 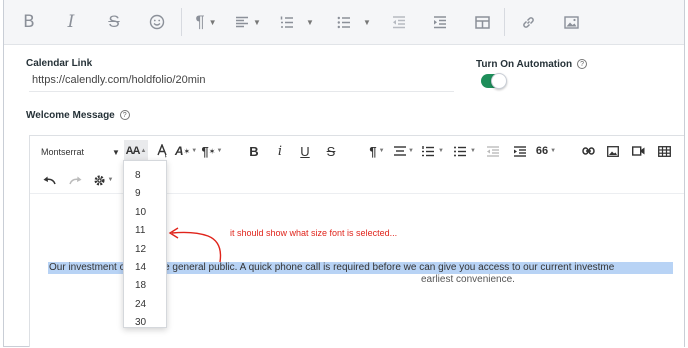 I want to click on emoji-button, so click(x=157, y=22).